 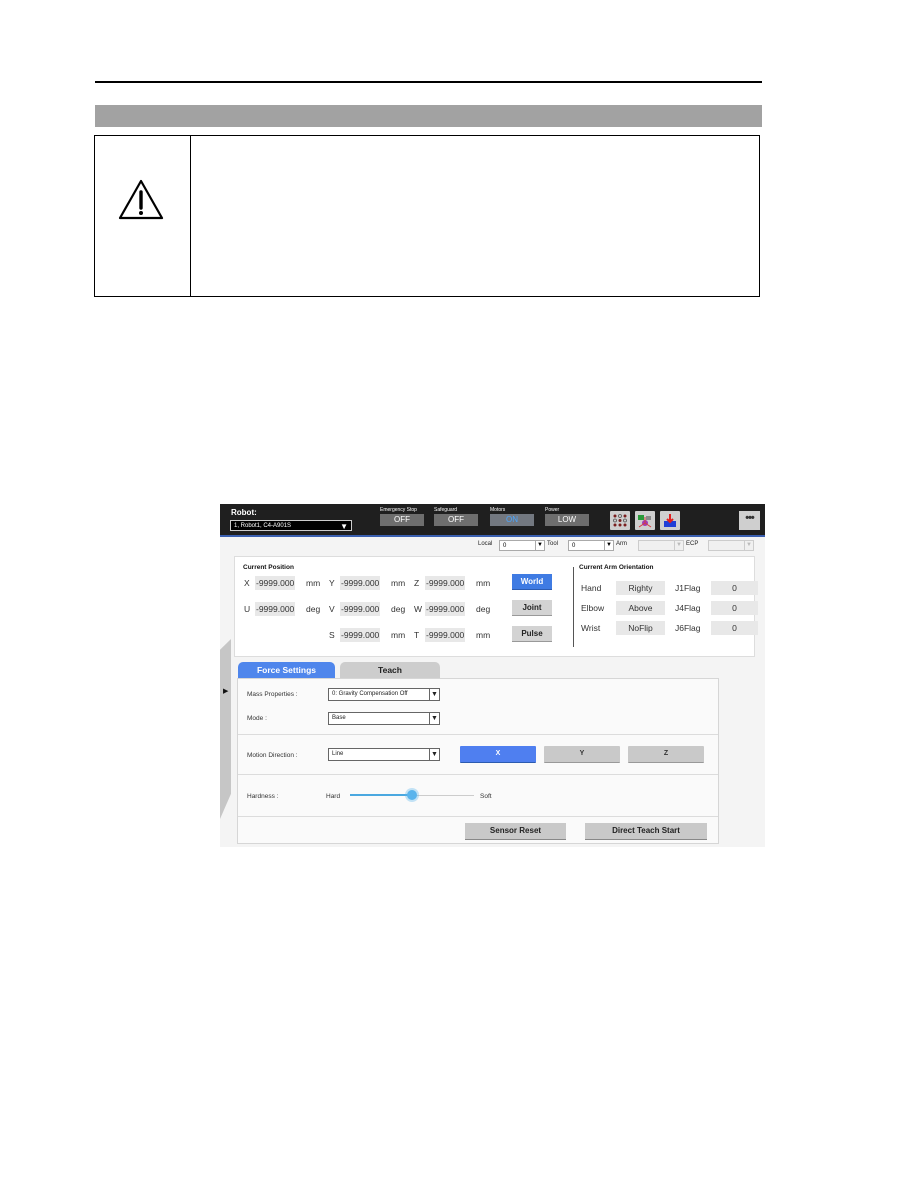 What do you see at coordinates (688, 608) in the screenshot?
I see `j4flag-label: J4Flag` at bounding box center [688, 608].